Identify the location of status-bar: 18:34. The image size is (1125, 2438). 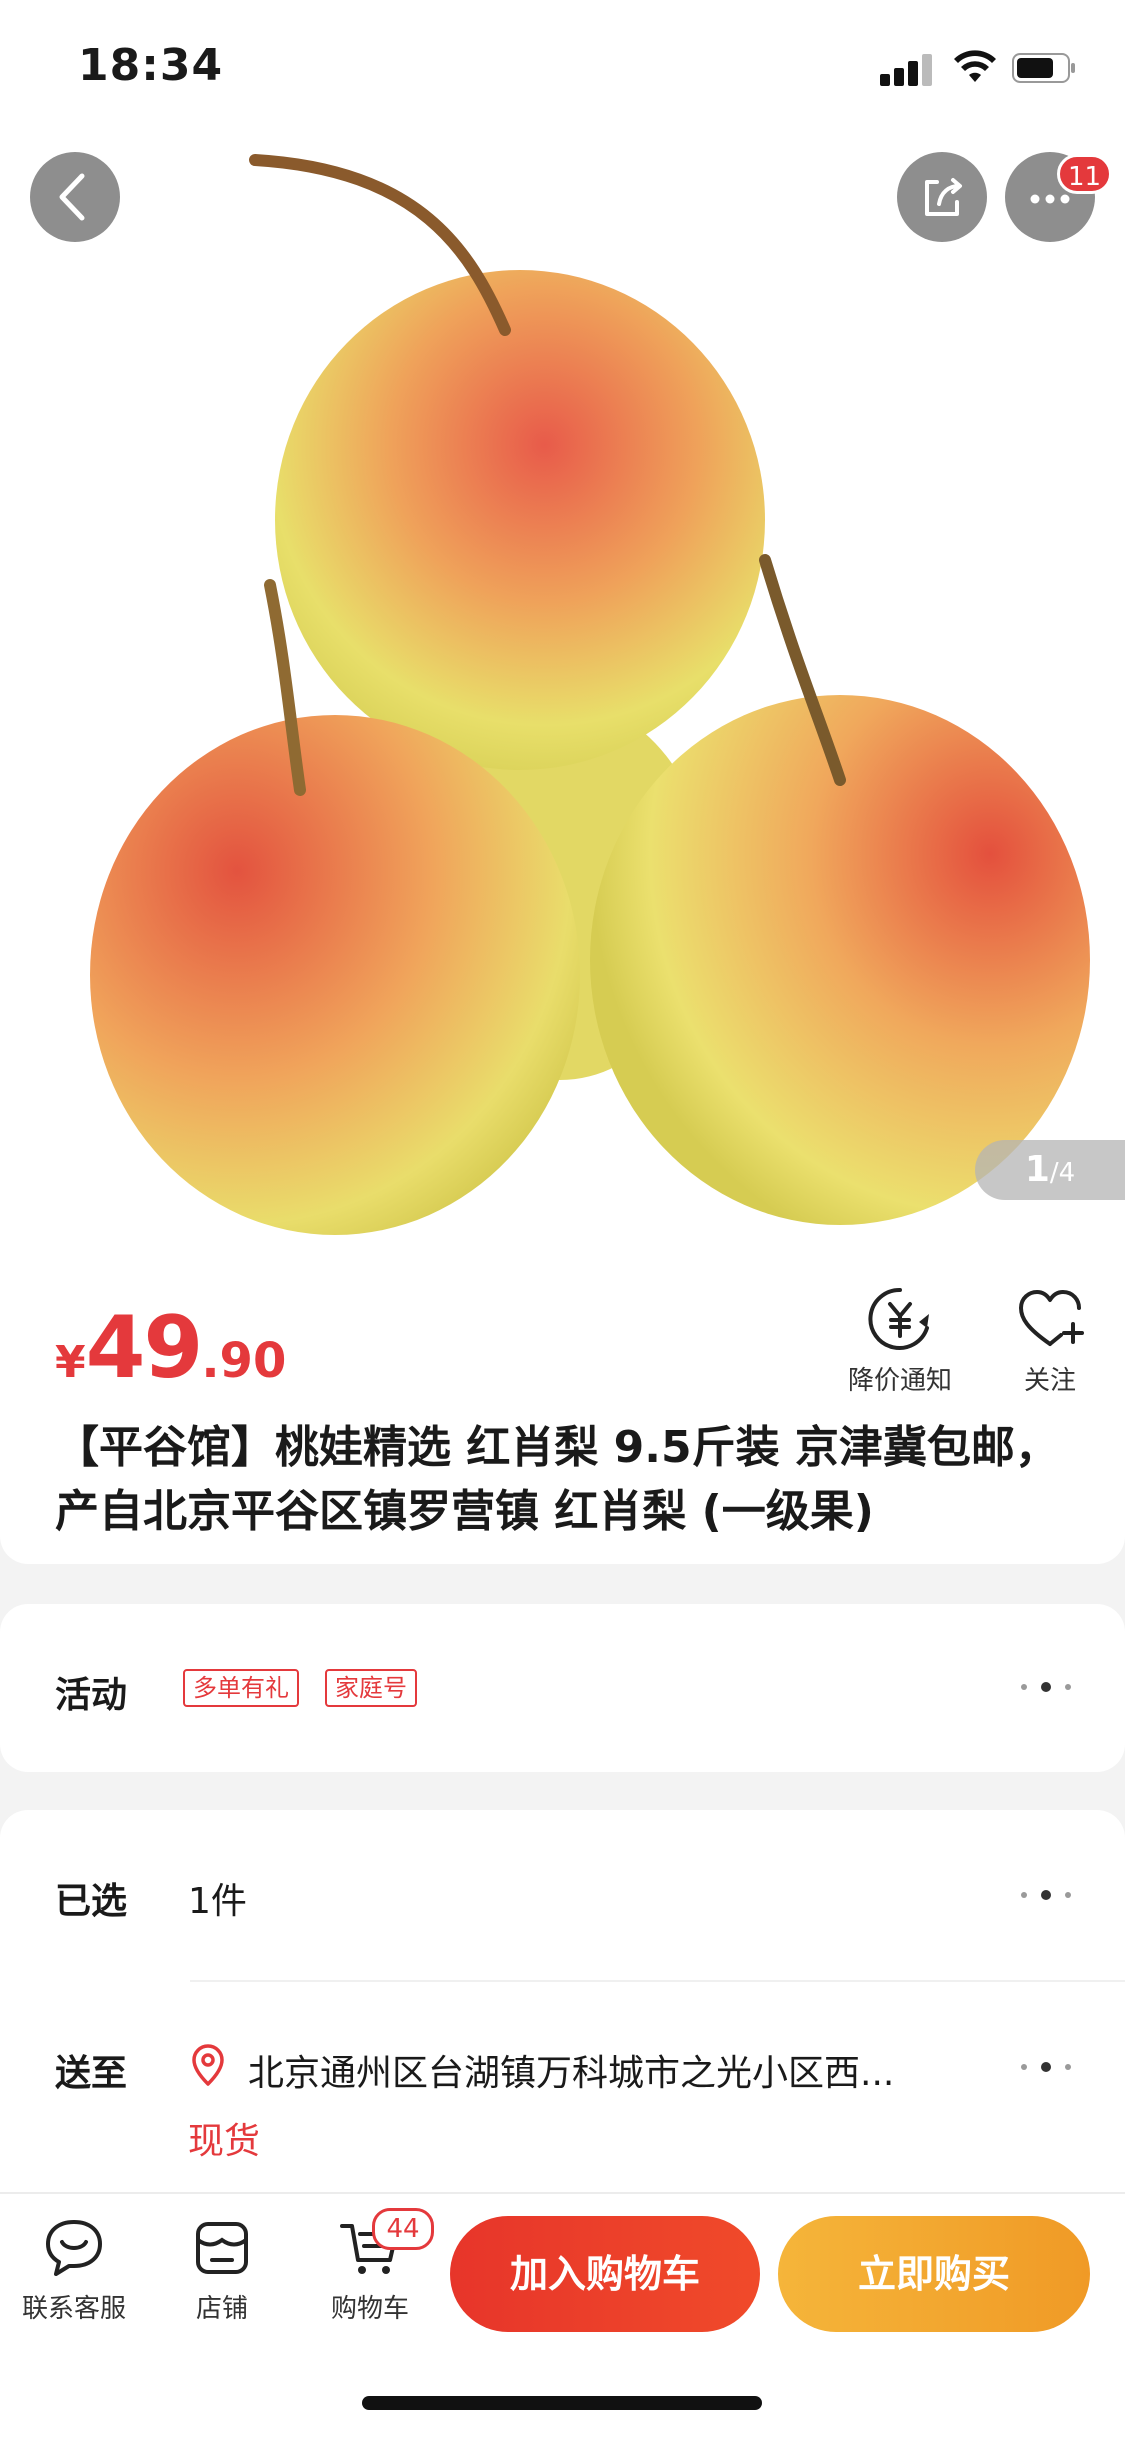
(562, 65).